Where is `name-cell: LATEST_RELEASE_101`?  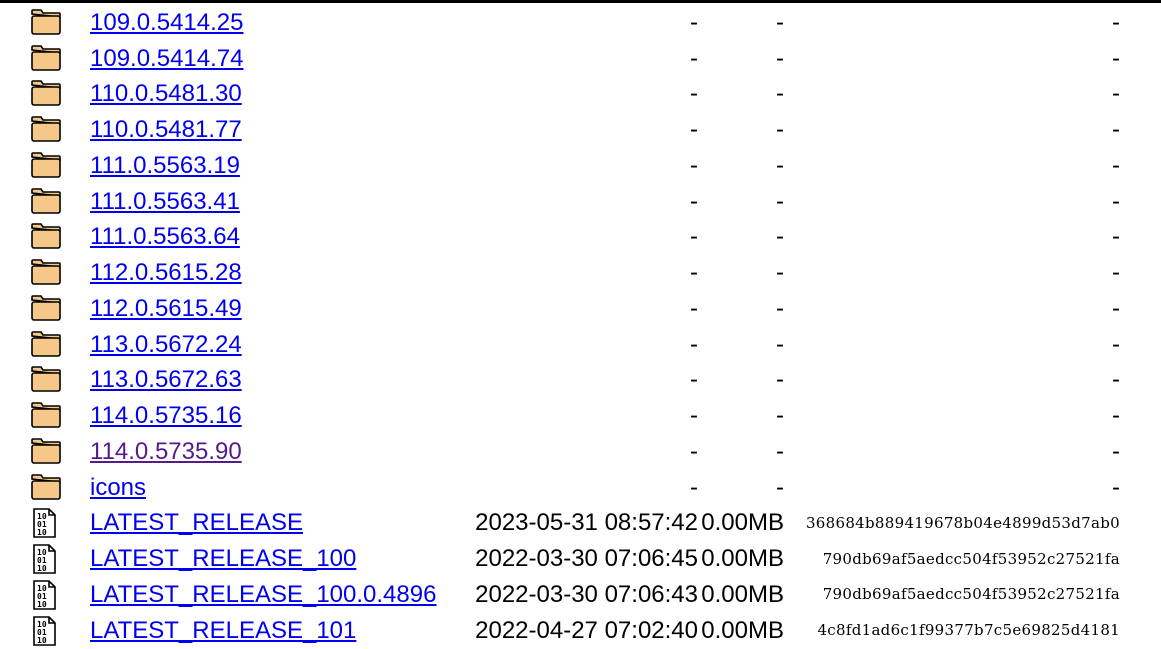 name-cell: LATEST_RELEASE_101 is located at coordinates (264, 631).